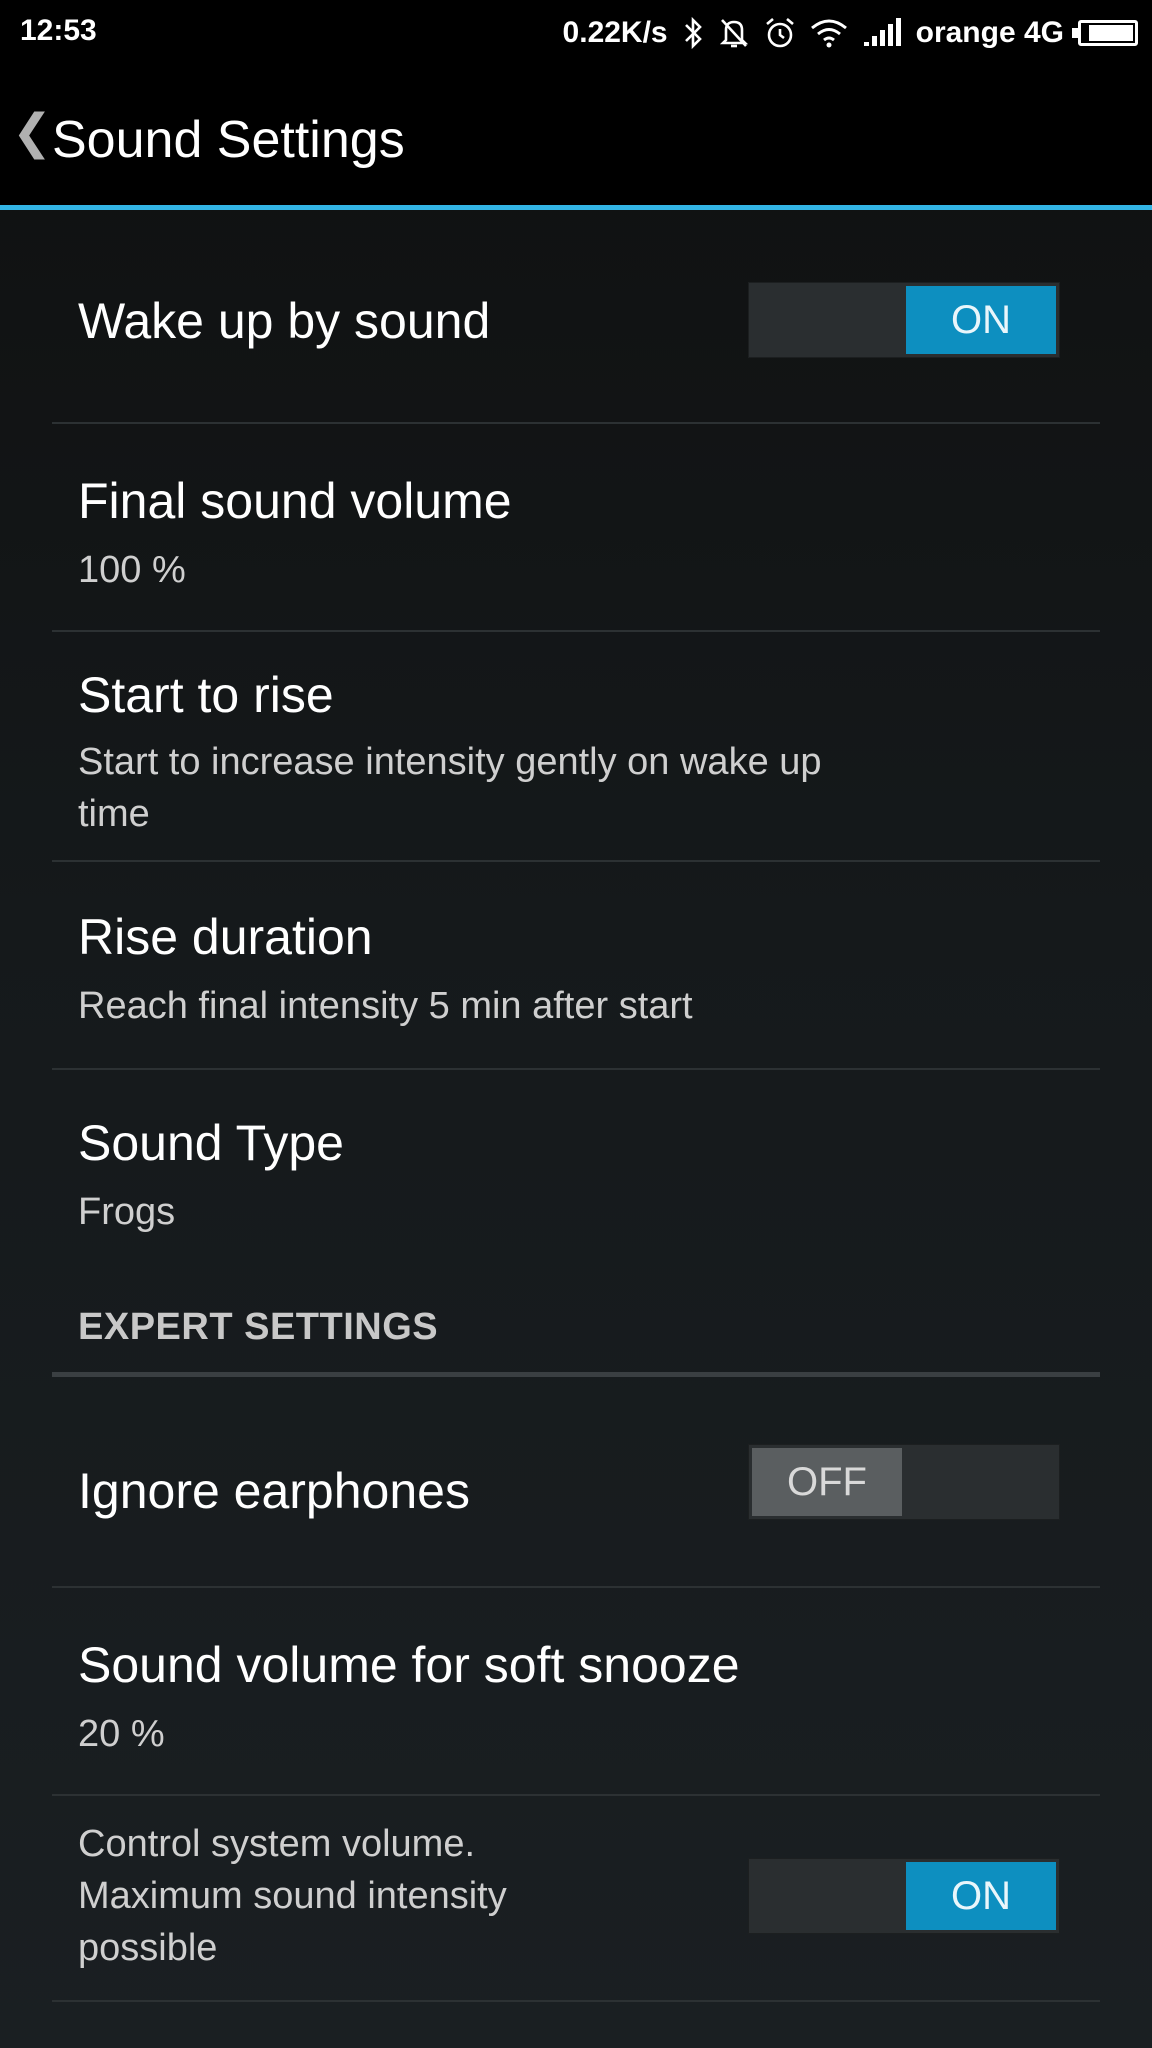 The width and height of the screenshot is (1152, 2048). Describe the element at coordinates (295, 501) in the screenshot. I see `final-sound-volume-title: Final sound volume` at that location.